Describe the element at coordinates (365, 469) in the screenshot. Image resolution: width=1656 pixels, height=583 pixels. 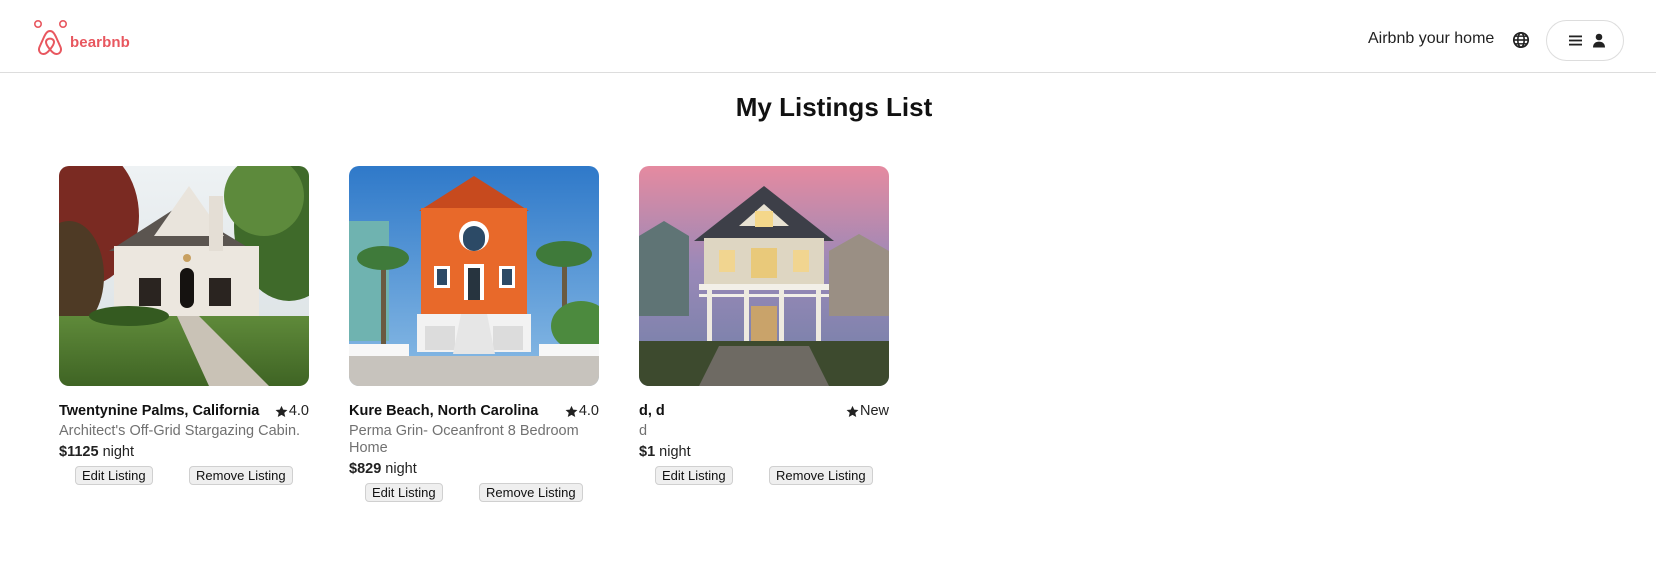
I see `listing-price-amount: $829` at that location.